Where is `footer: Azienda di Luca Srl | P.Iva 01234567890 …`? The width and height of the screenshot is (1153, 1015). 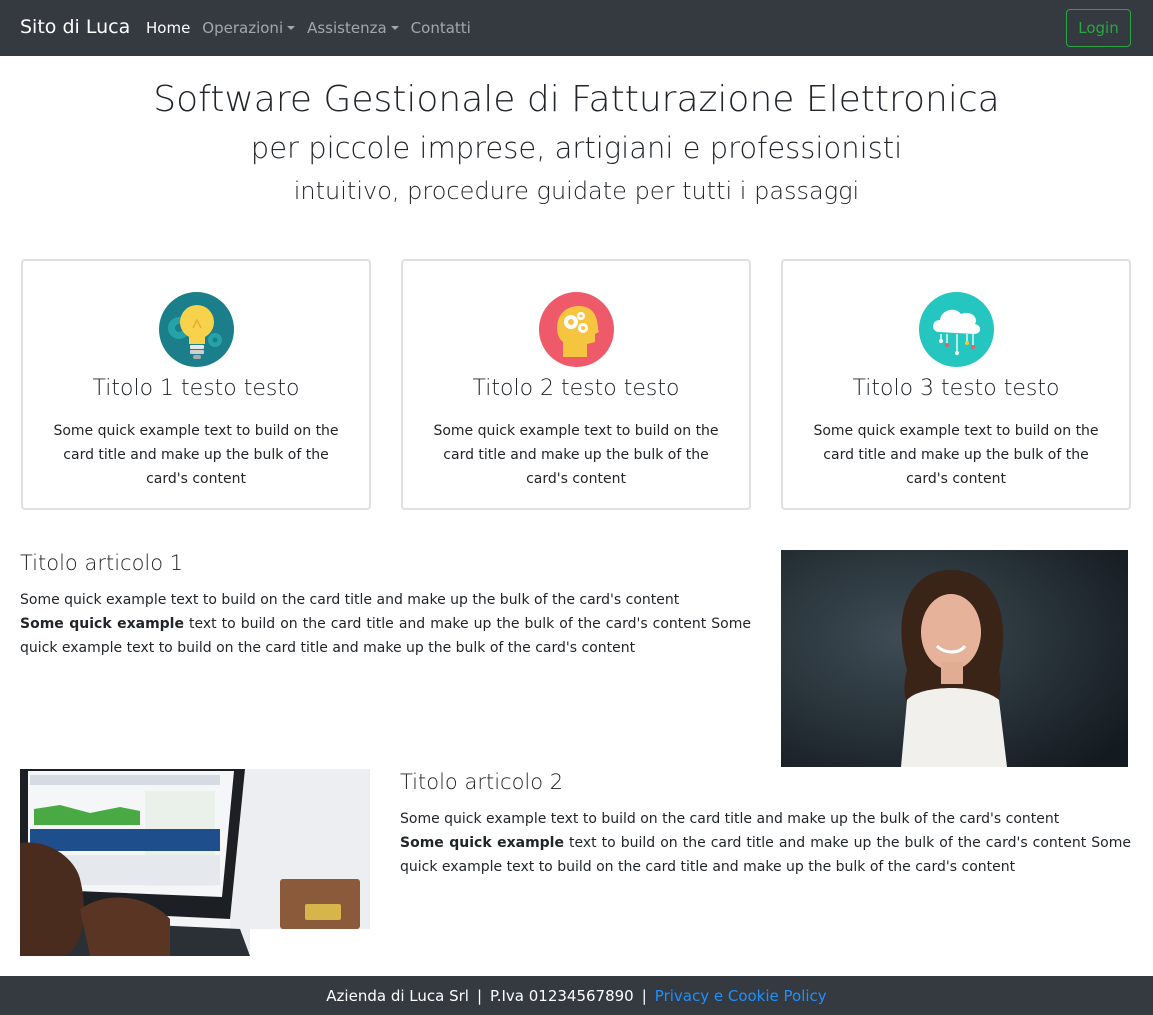 footer: Azienda di Luca Srl | P.Iva 01234567890 … is located at coordinates (576, 995).